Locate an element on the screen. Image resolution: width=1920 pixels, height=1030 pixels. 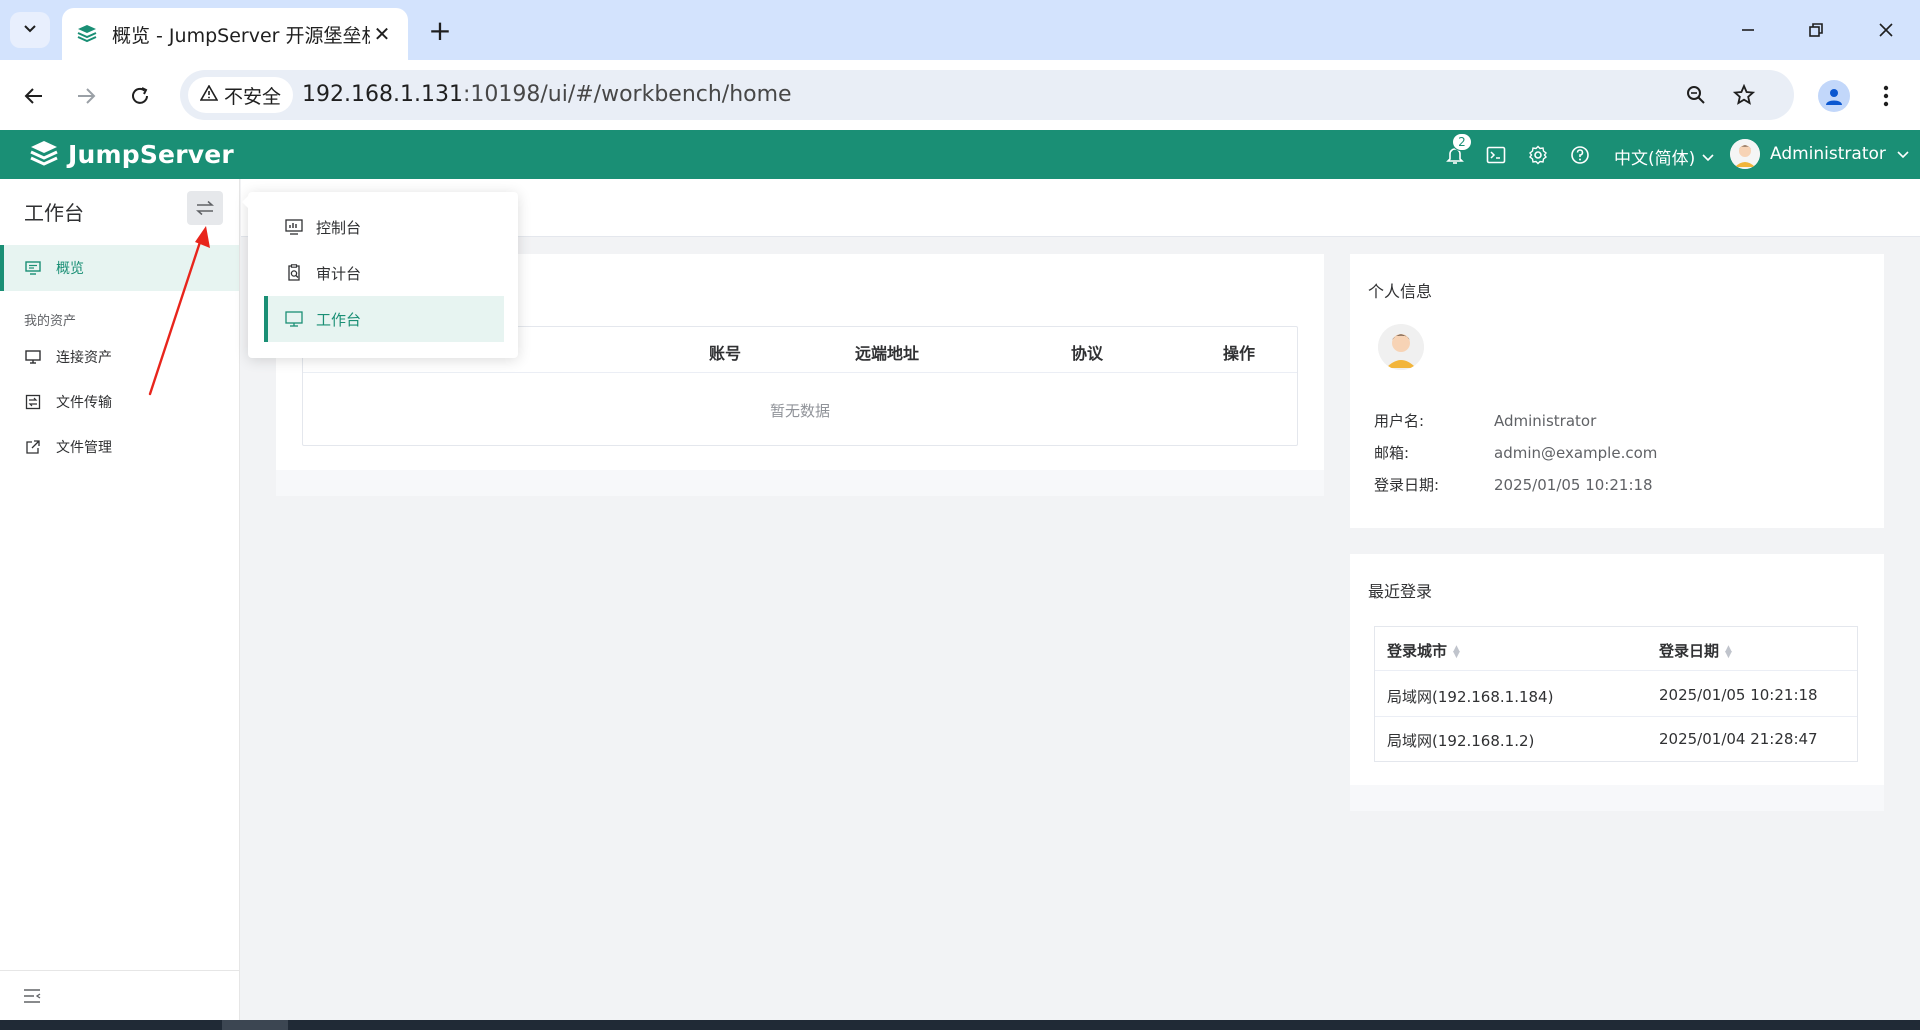
sidebar-footer is located at coordinates (119, 995).